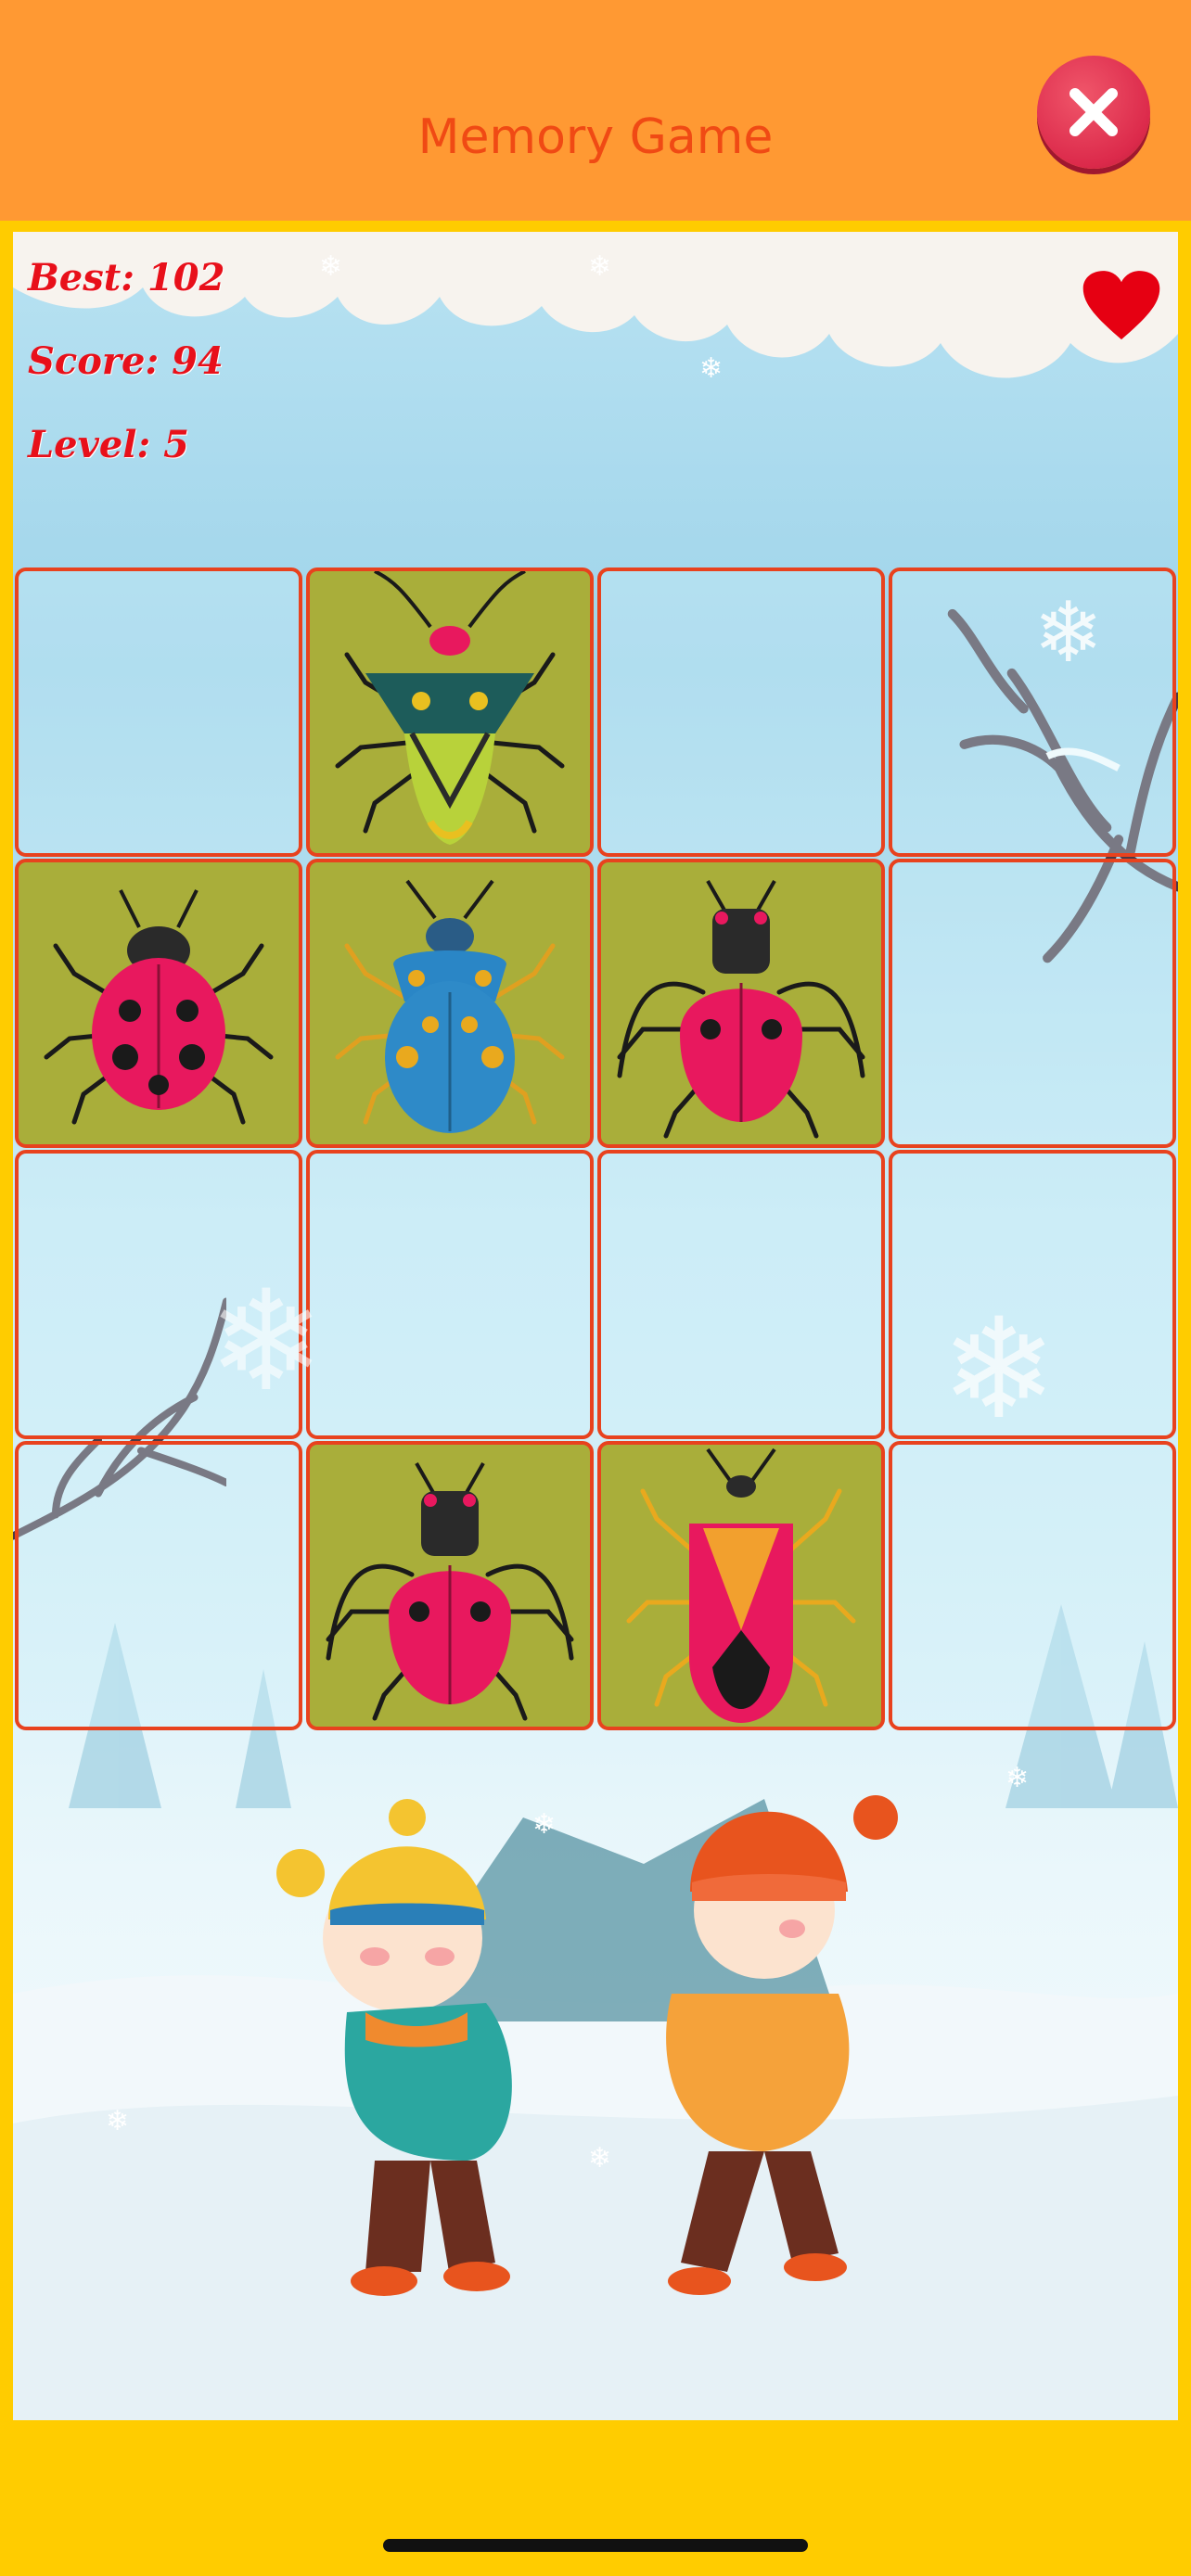 The image size is (1191, 2576). I want to click on girl-figure, so click(782, 2045).